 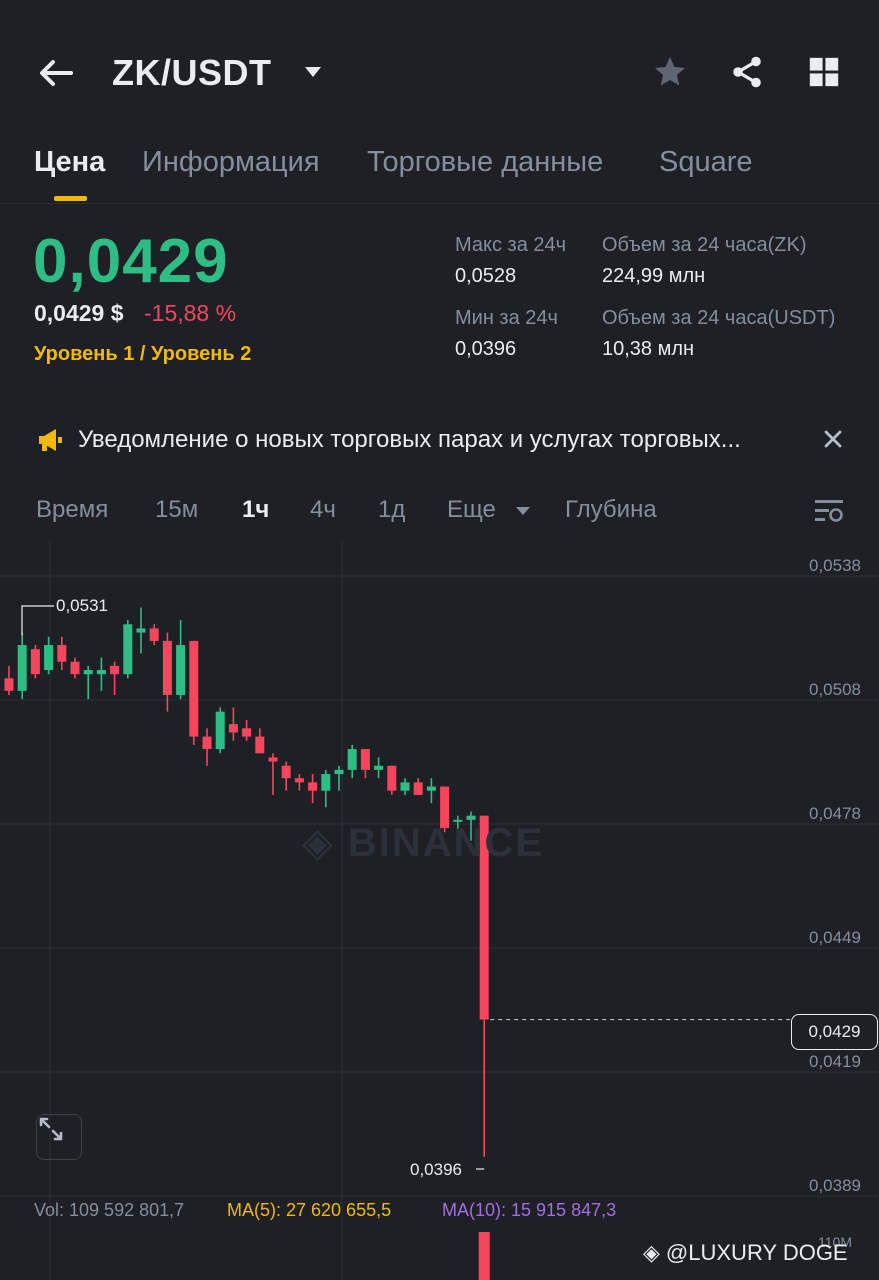 I want to click on usd-price: 0,0429 $, so click(x=79, y=313).